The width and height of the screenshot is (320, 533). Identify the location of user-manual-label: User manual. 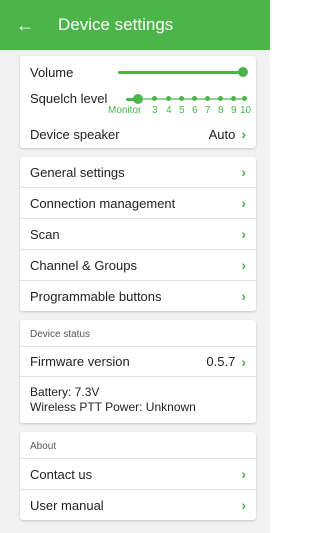
(67, 505).